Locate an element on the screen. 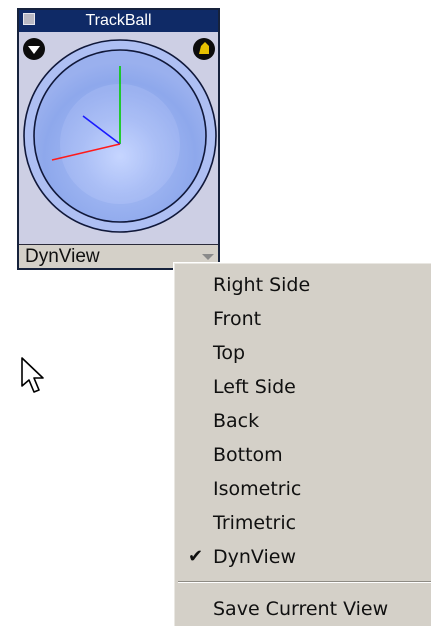  menu-item-front: Front is located at coordinates (302, 319).